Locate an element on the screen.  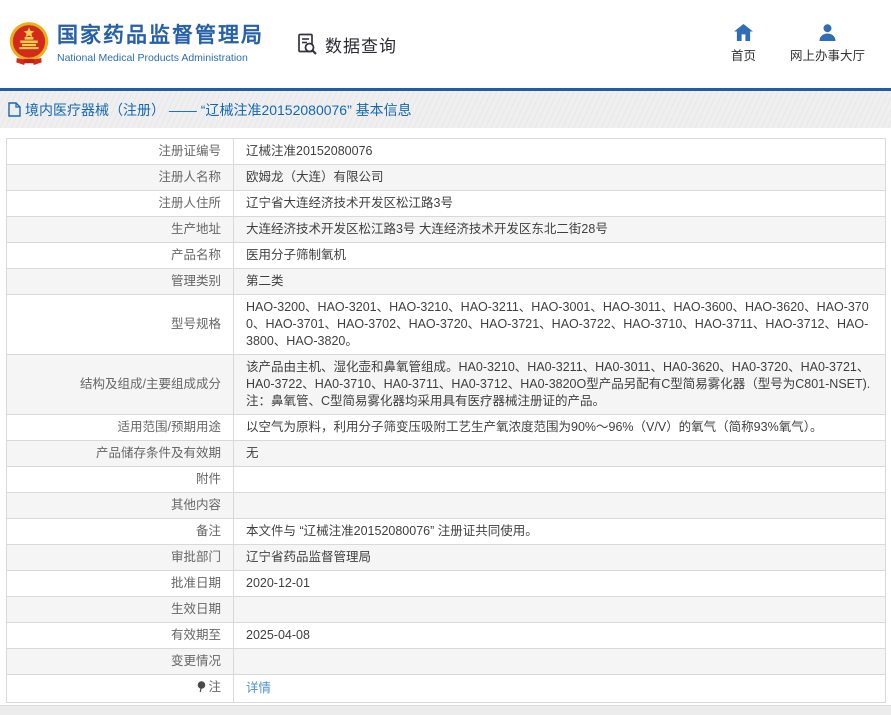
table-row: 注册证编号 辽械注准20152080076 is located at coordinates (446, 151).